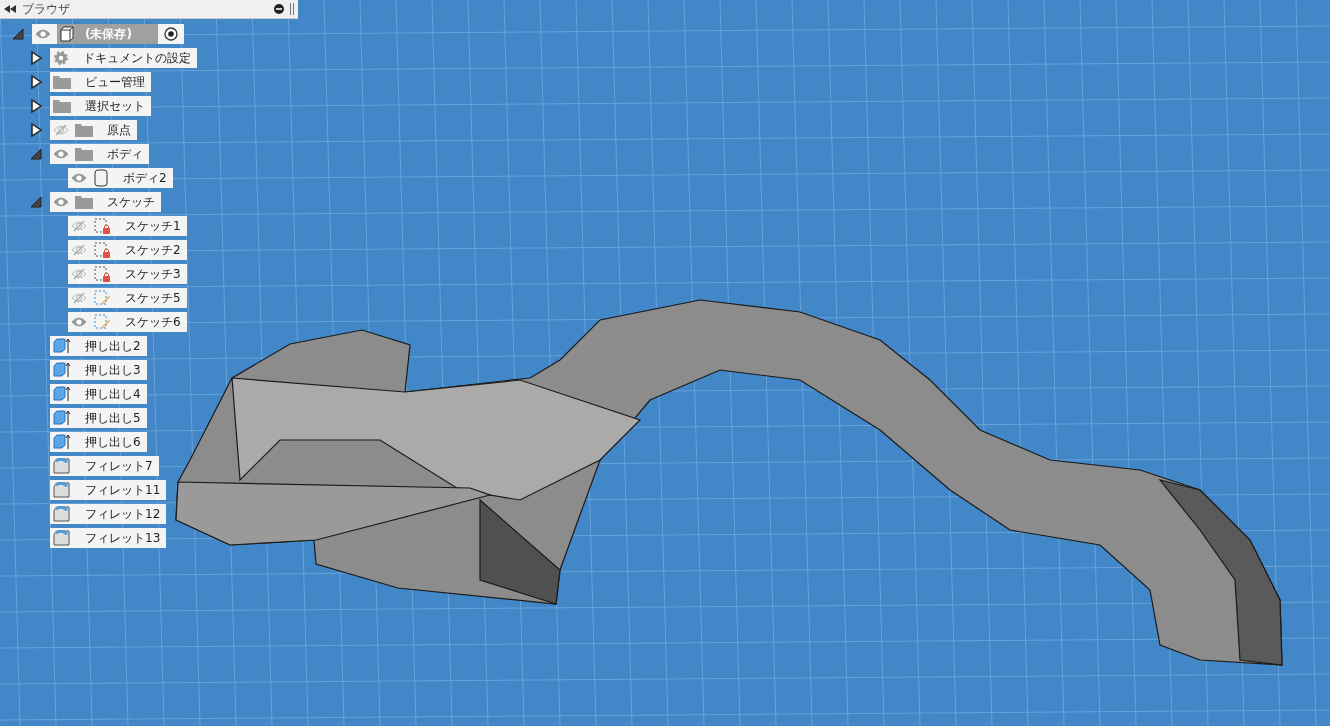 The image size is (1330, 726). What do you see at coordinates (112, 346) in the screenshot?
I see `node-label: 押し出し2` at bounding box center [112, 346].